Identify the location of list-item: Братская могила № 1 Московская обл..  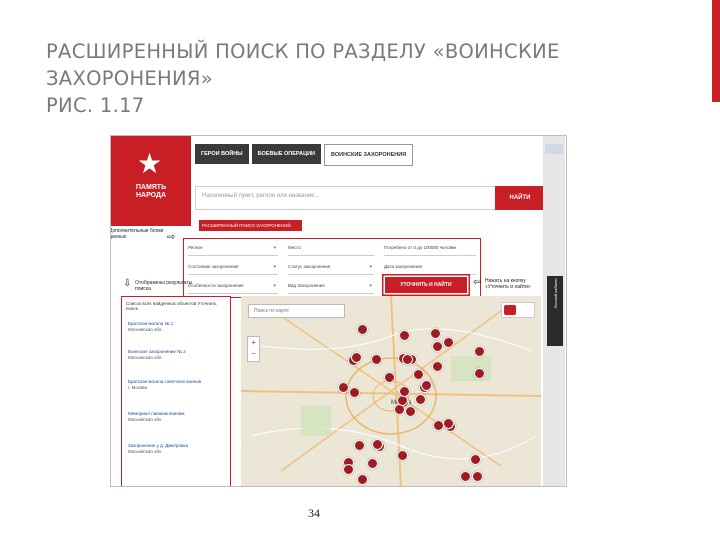
(176, 326).